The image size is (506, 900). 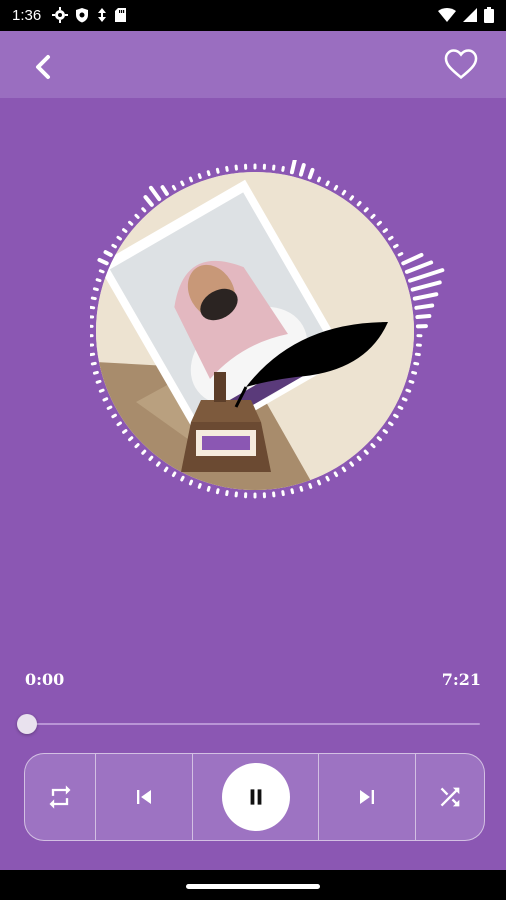 I want to click on status-bar: 1:36, so click(x=253, y=15).